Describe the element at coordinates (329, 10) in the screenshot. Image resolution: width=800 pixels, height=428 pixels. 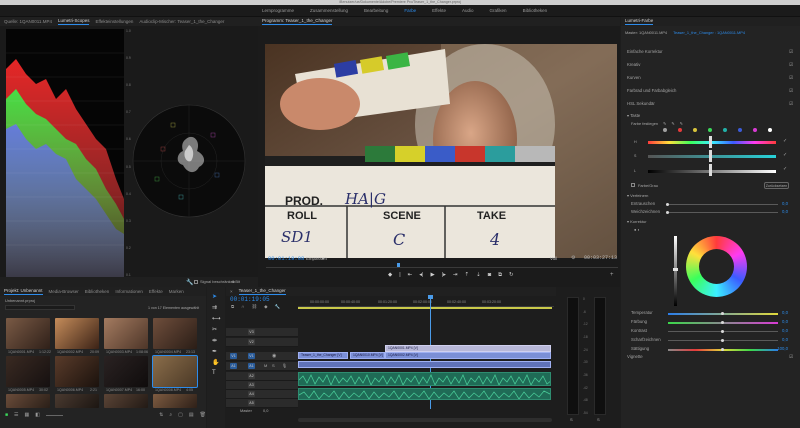
I see `workspace-zusammenstellung: Zusammenstellung` at that location.